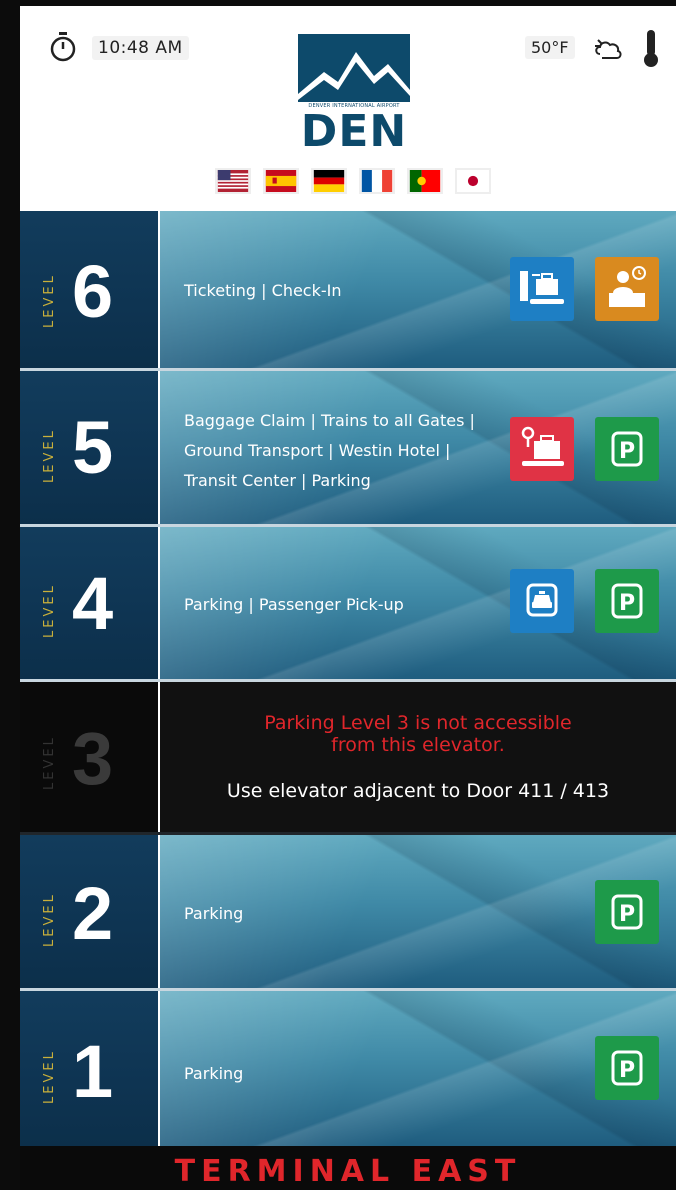 The height and width of the screenshot is (1190, 676). What do you see at coordinates (93, 603) in the screenshot?
I see `level-number: 4` at bounding box center [93, 603].